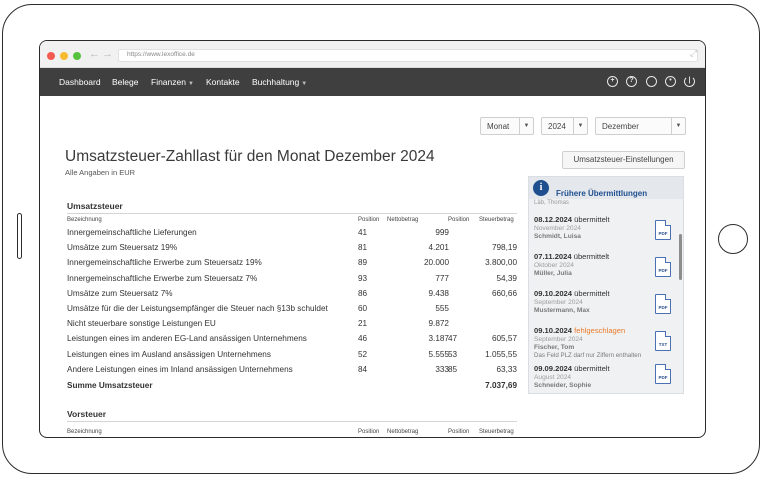 Image resolution: width=763 pixels, height=477 pixels. I want to click on submission-date: 09.10.2024, so click(553, 293).